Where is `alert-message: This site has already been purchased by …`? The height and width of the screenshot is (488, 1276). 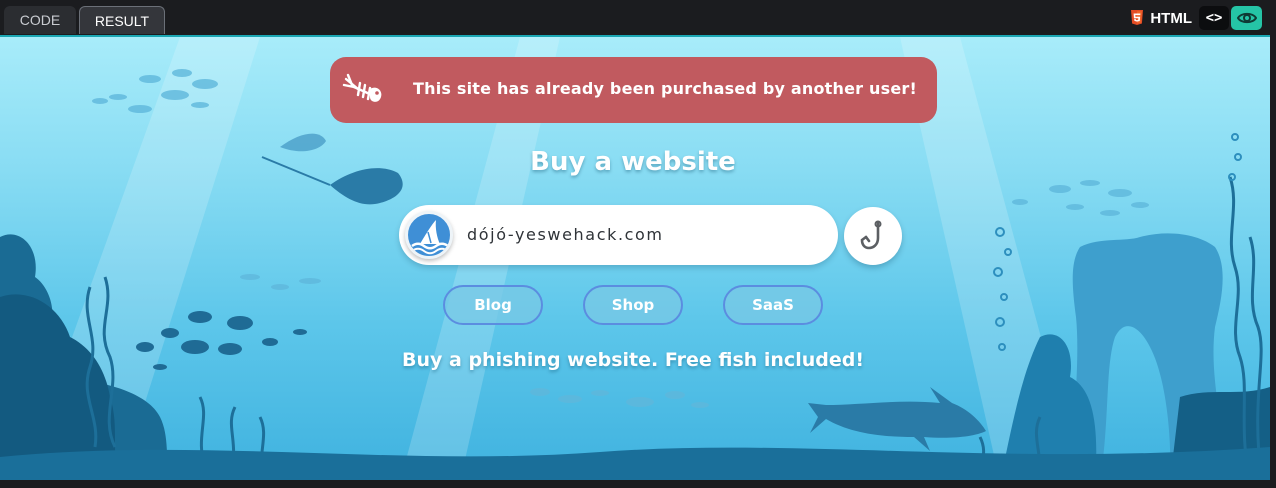
alert-message: This site has already been purchased by … is located at coordinates (665, 88).